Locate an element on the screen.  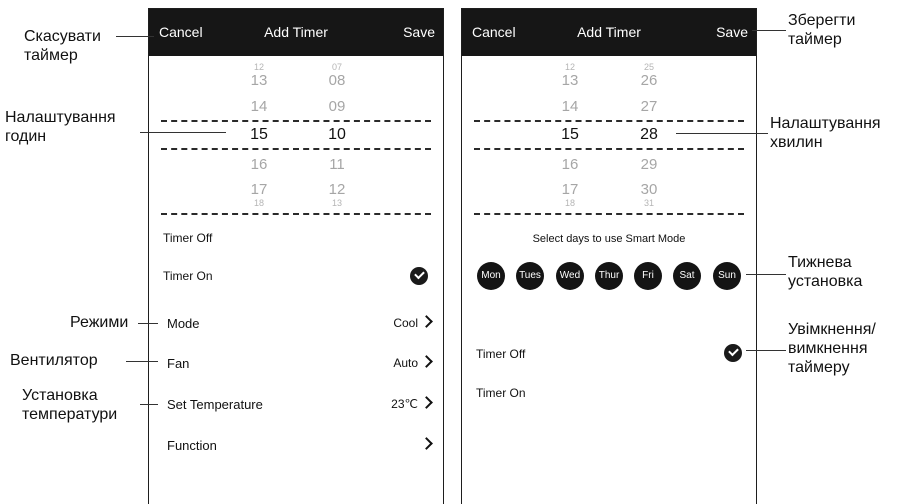
minute-option: 31 is located at coordinates (648, 203).